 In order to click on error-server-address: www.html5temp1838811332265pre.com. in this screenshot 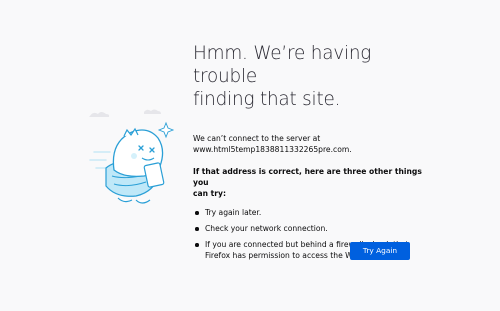, I will do `click(272, 149)`.